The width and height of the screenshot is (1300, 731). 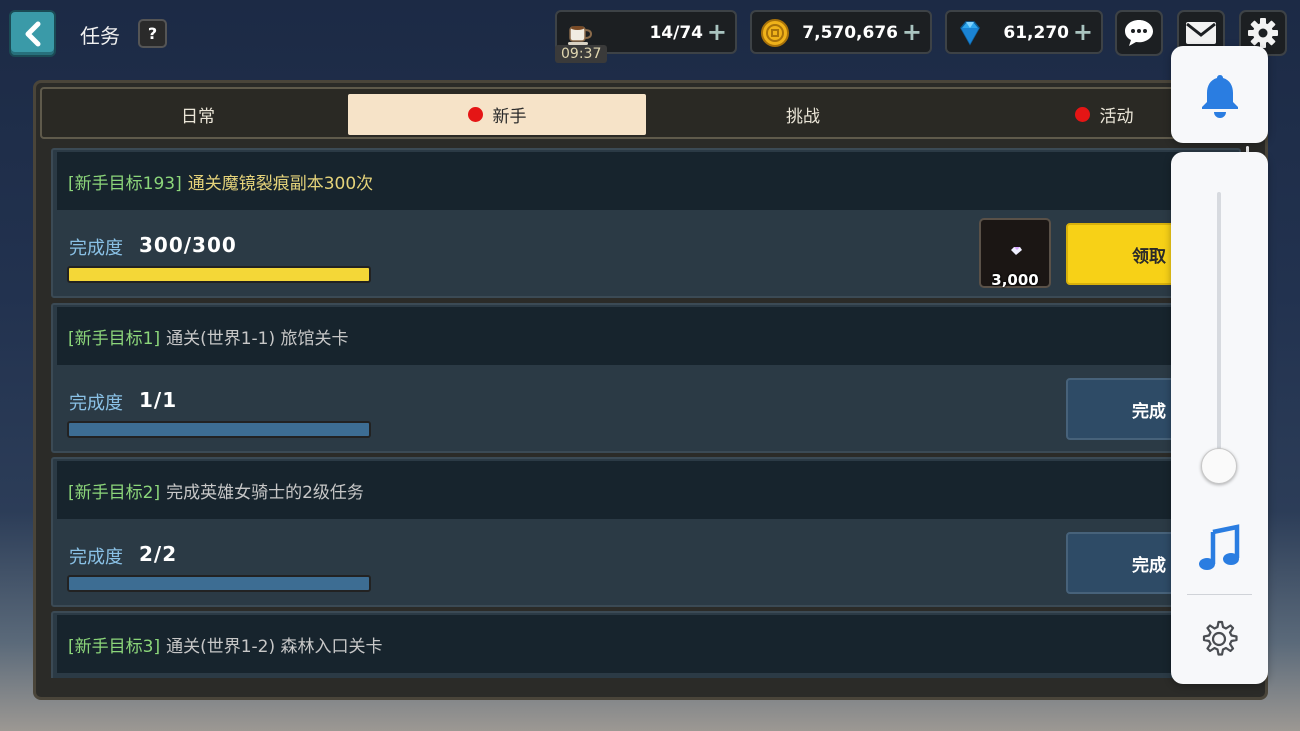 I want to click on bell-icon, so click(x=1219, y=96).